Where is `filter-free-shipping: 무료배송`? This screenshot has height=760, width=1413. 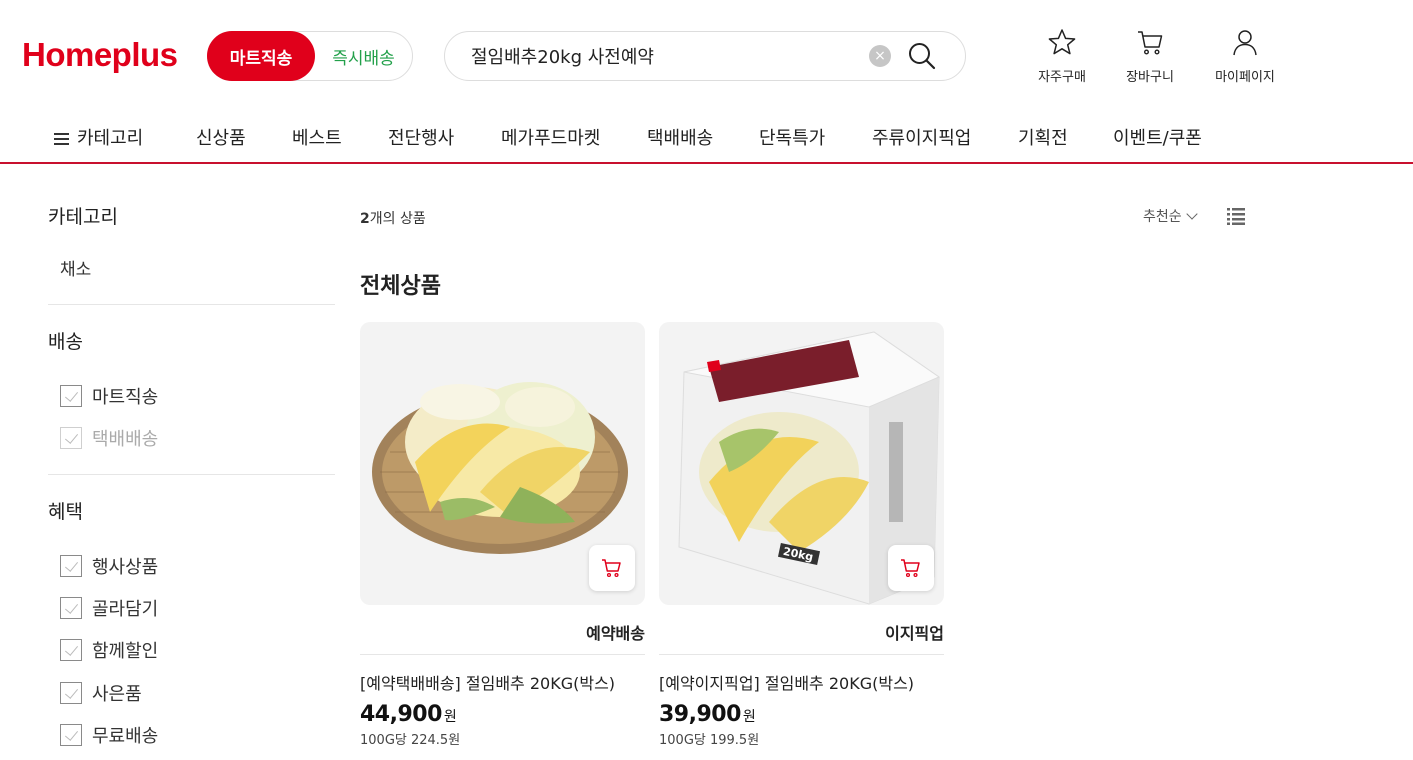
filter-free-shipping: 무료배송 is located at coordinates (109, 735).